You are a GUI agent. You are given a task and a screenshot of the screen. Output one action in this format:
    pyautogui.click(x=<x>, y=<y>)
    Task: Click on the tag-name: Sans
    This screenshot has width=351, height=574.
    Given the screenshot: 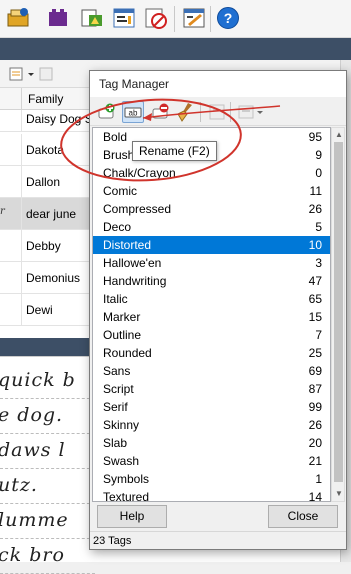 What is the action you would take?
    pyautogui.click(x=117, y=371)
    